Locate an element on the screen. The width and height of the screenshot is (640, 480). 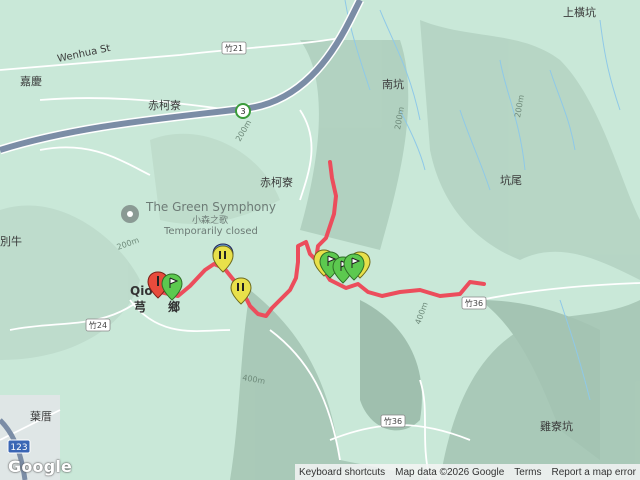
terms-link: Terms is located at coordinates (527, 472).